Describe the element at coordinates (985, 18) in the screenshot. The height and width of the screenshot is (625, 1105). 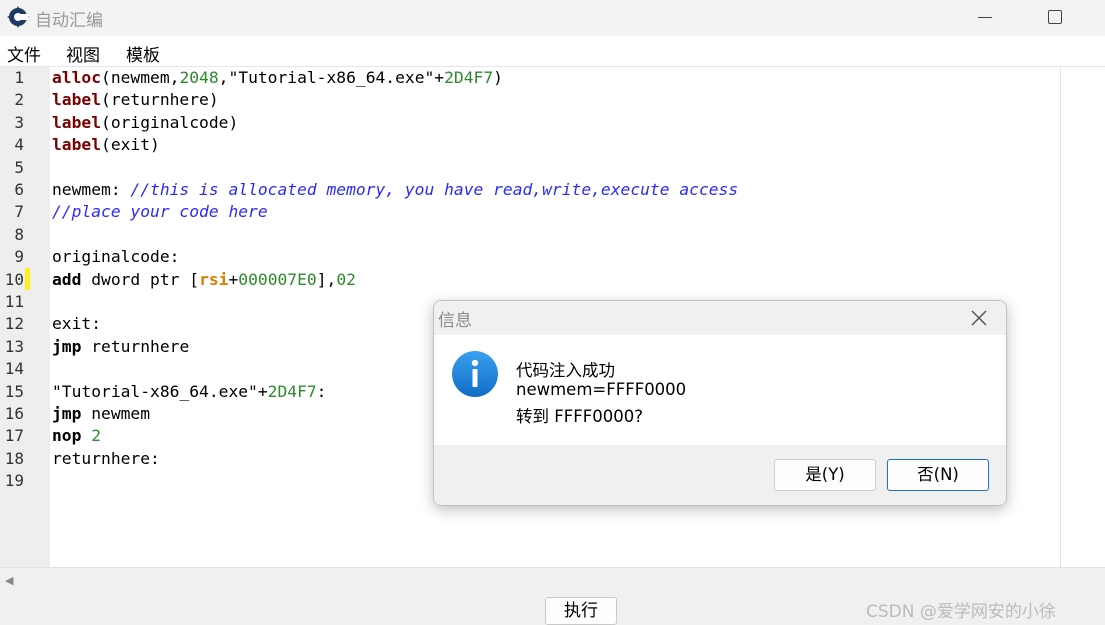
I see `minimize-button` at that location.